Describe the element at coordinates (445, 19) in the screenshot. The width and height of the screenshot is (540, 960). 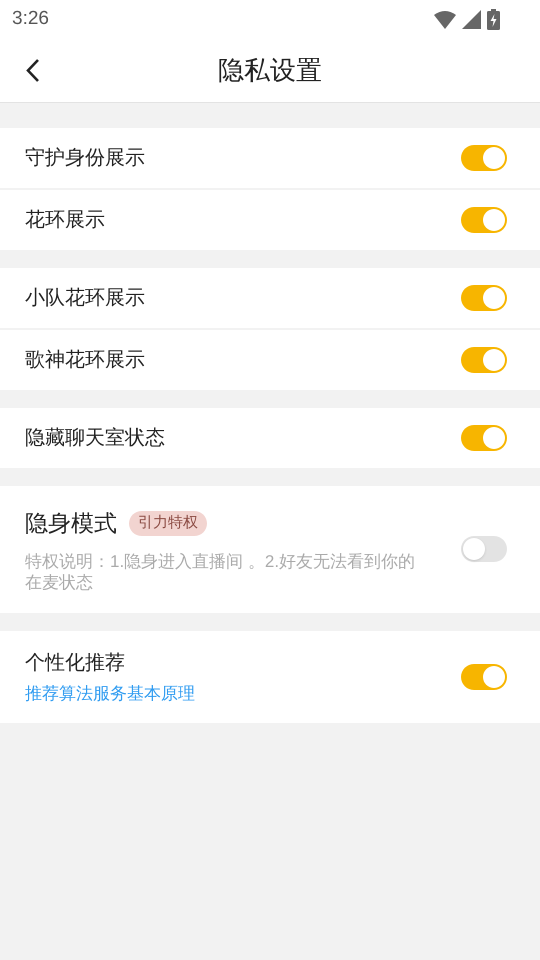
I see `wifi-icon` at that location.